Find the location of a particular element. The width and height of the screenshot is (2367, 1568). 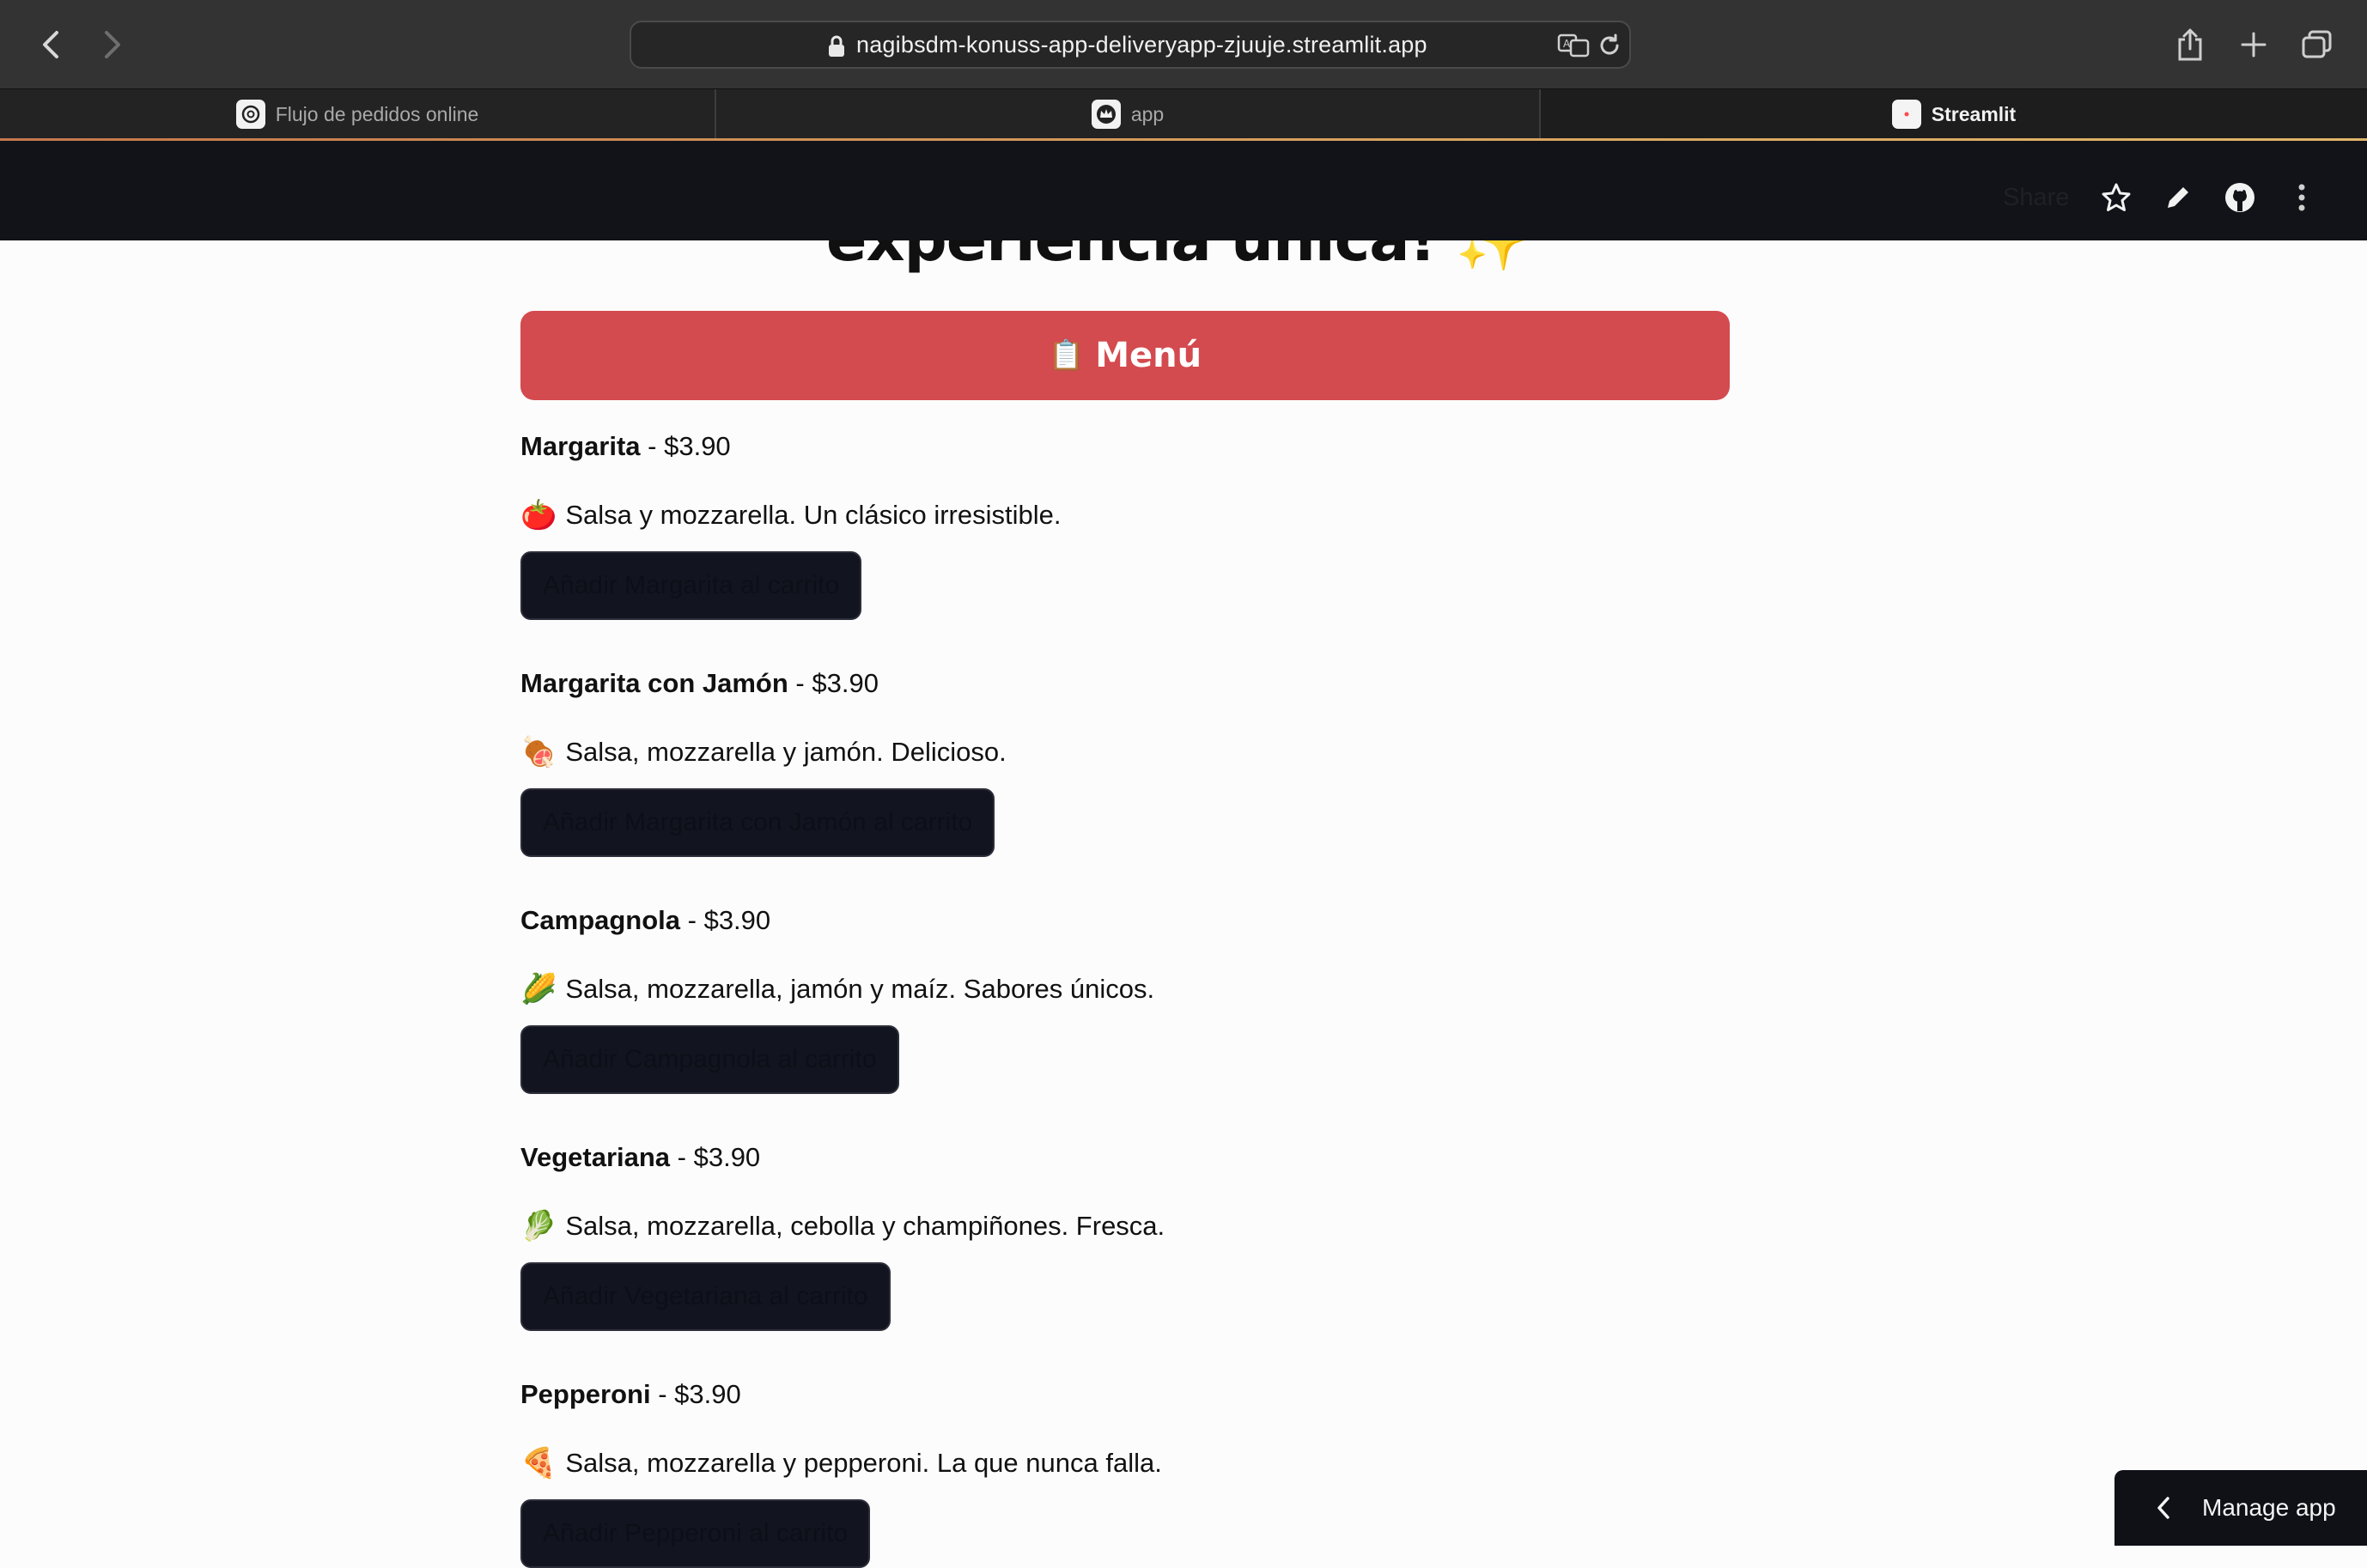

translate-icon: A is located at coordinates (1574, 45).